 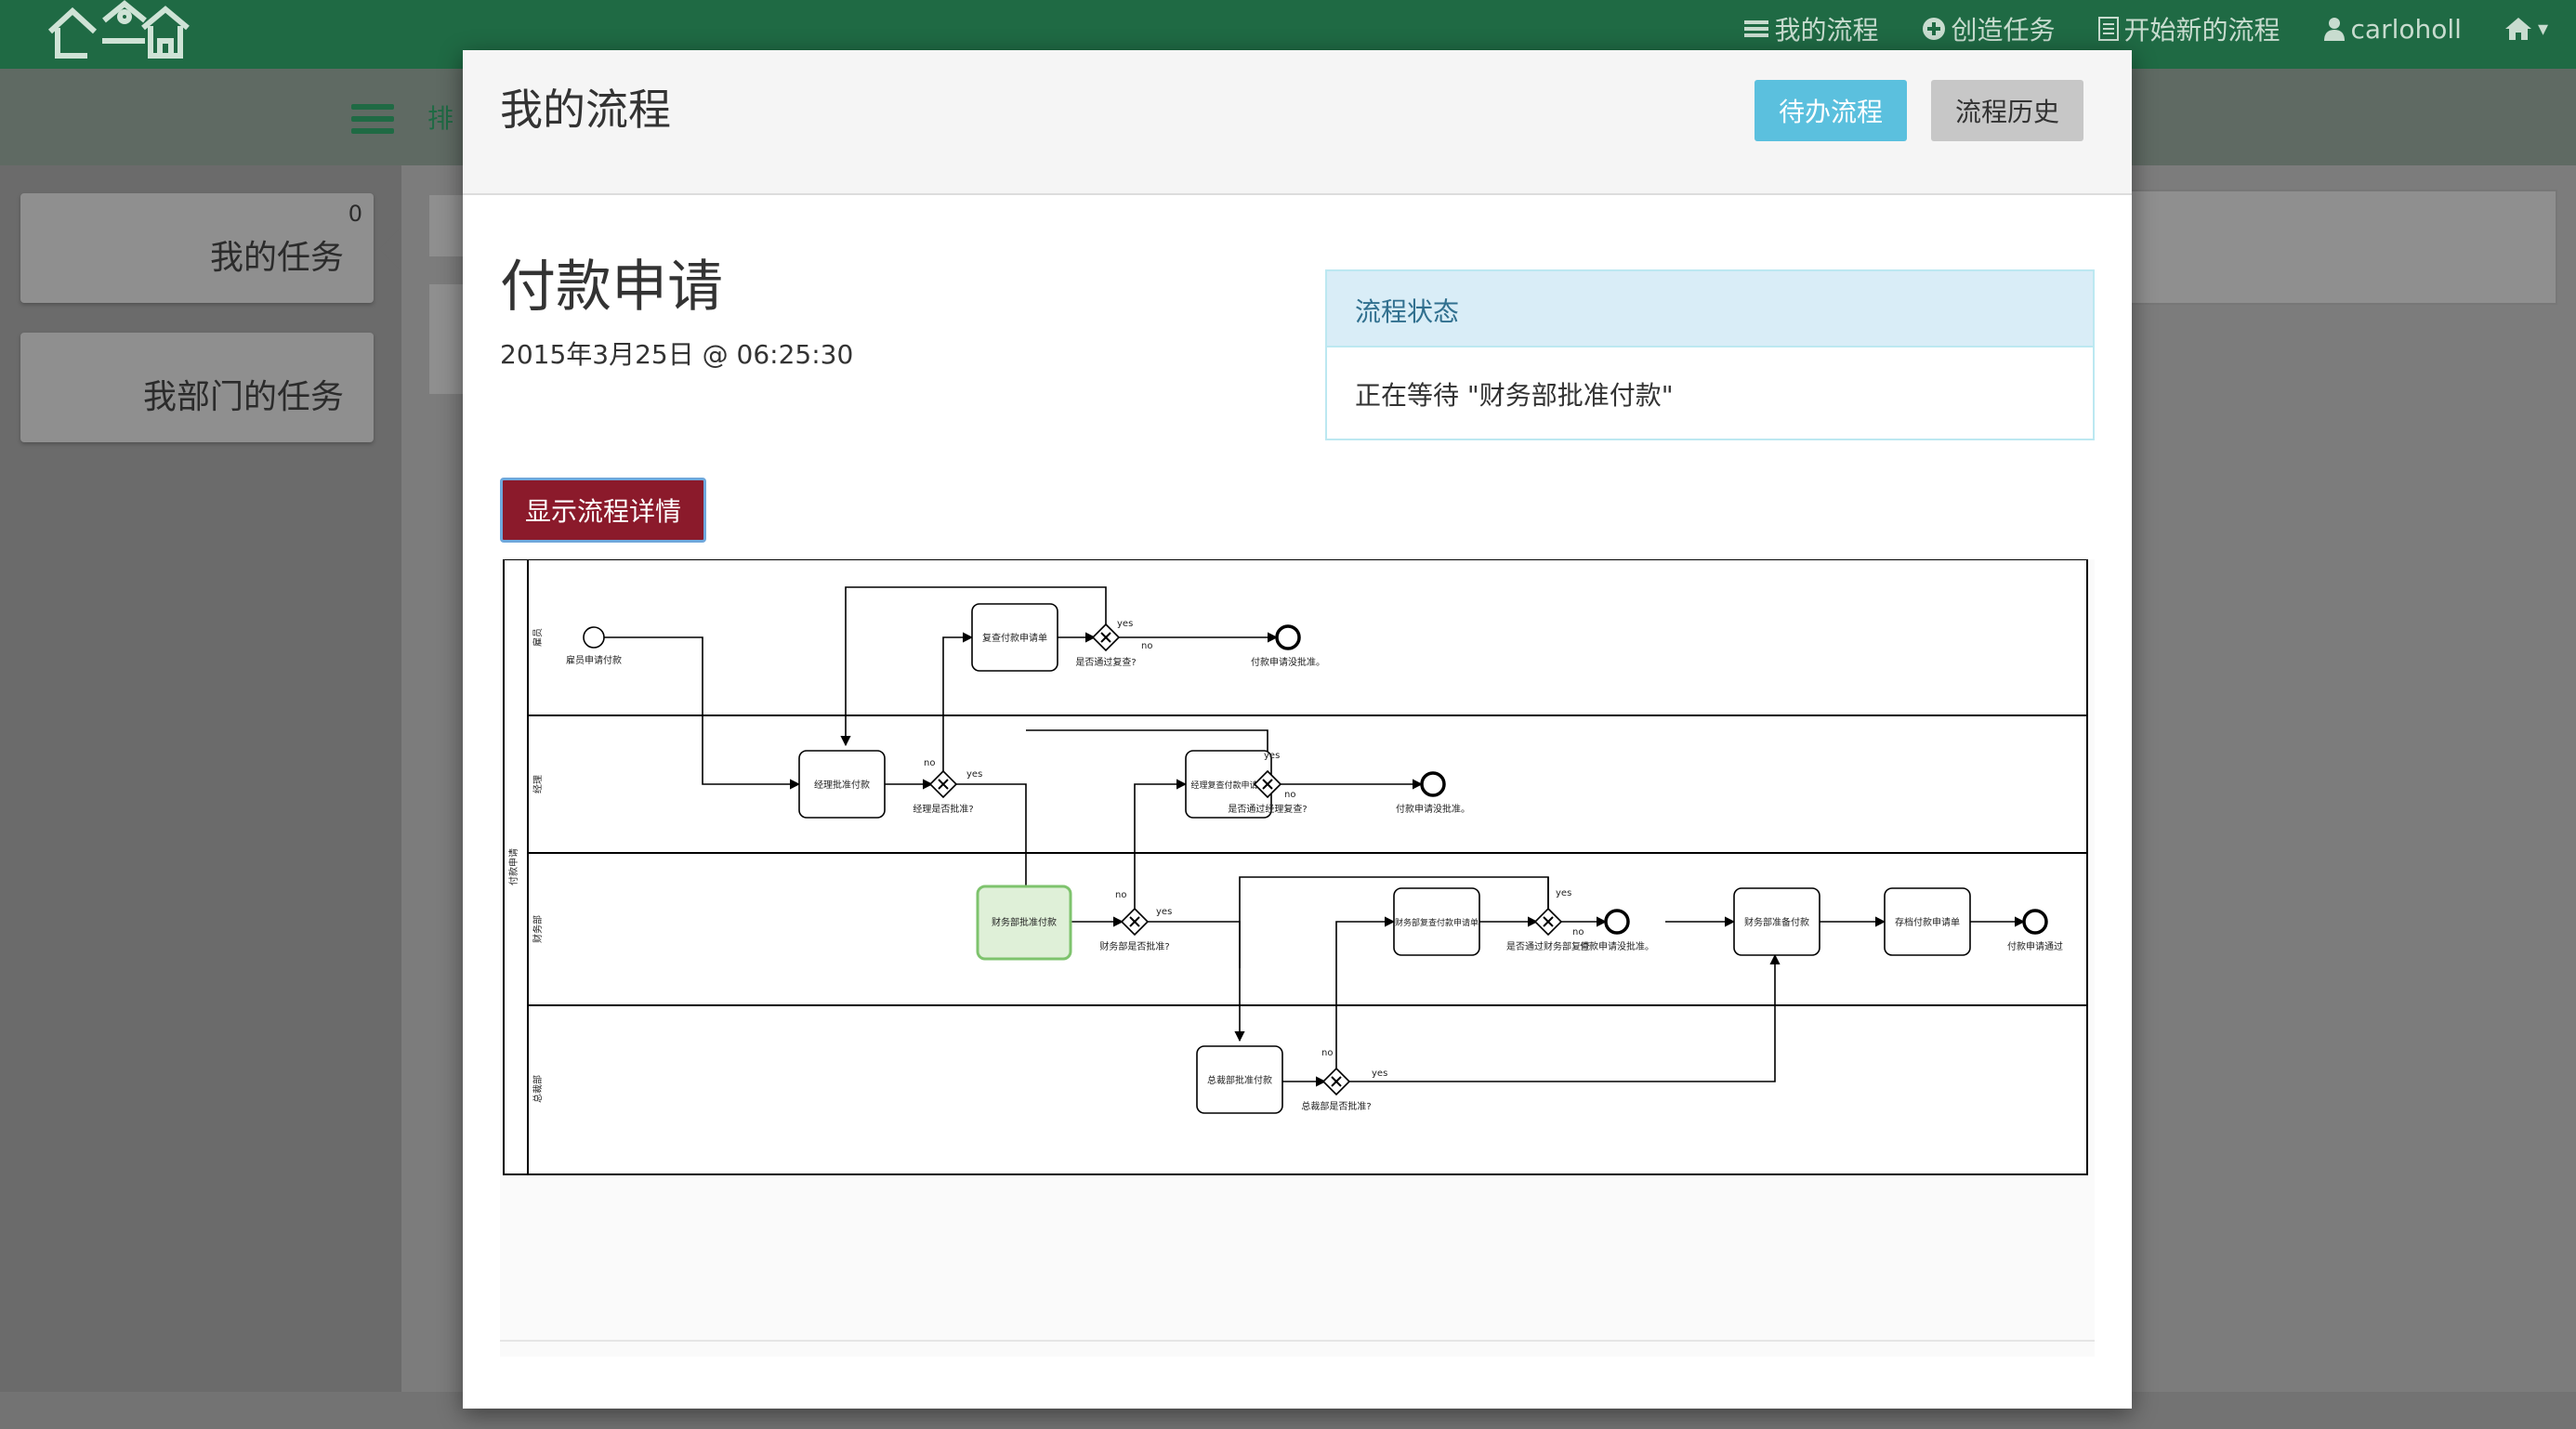 I want to click on sidebar-item-my-tasks: 0 我的任务, so click(x=197, y=248).